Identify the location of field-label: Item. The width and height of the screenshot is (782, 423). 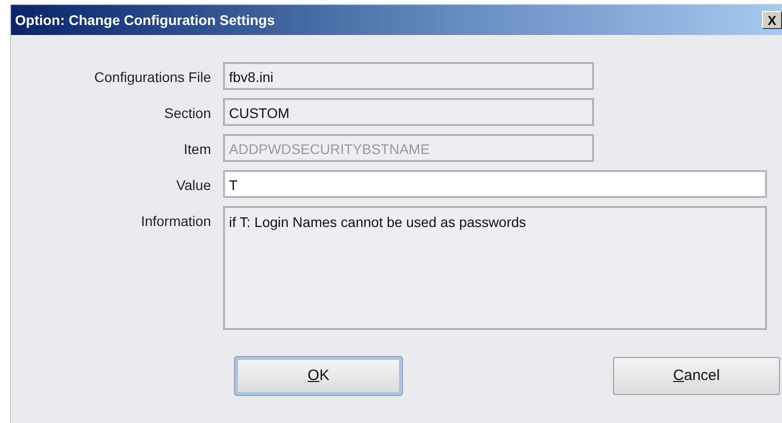
(197, 149).